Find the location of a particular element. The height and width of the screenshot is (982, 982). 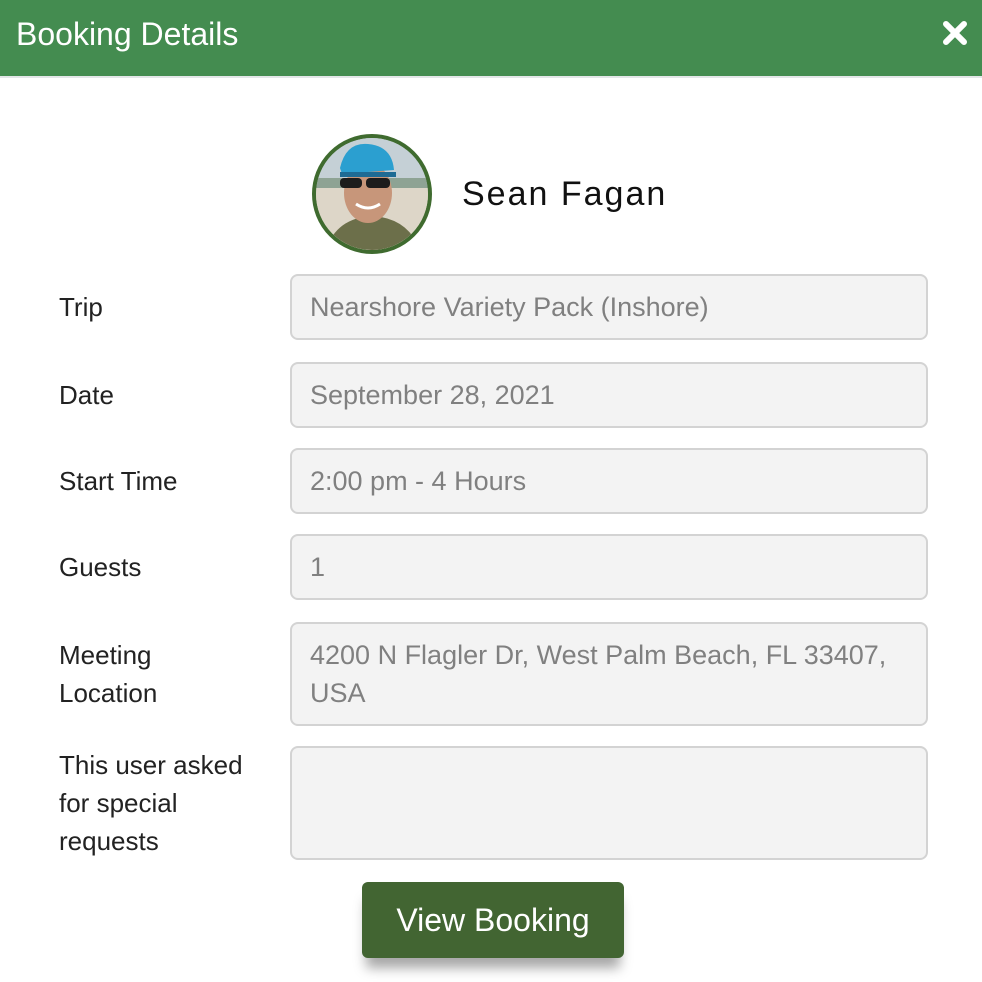

close-button is located at coordinates (955, 33).